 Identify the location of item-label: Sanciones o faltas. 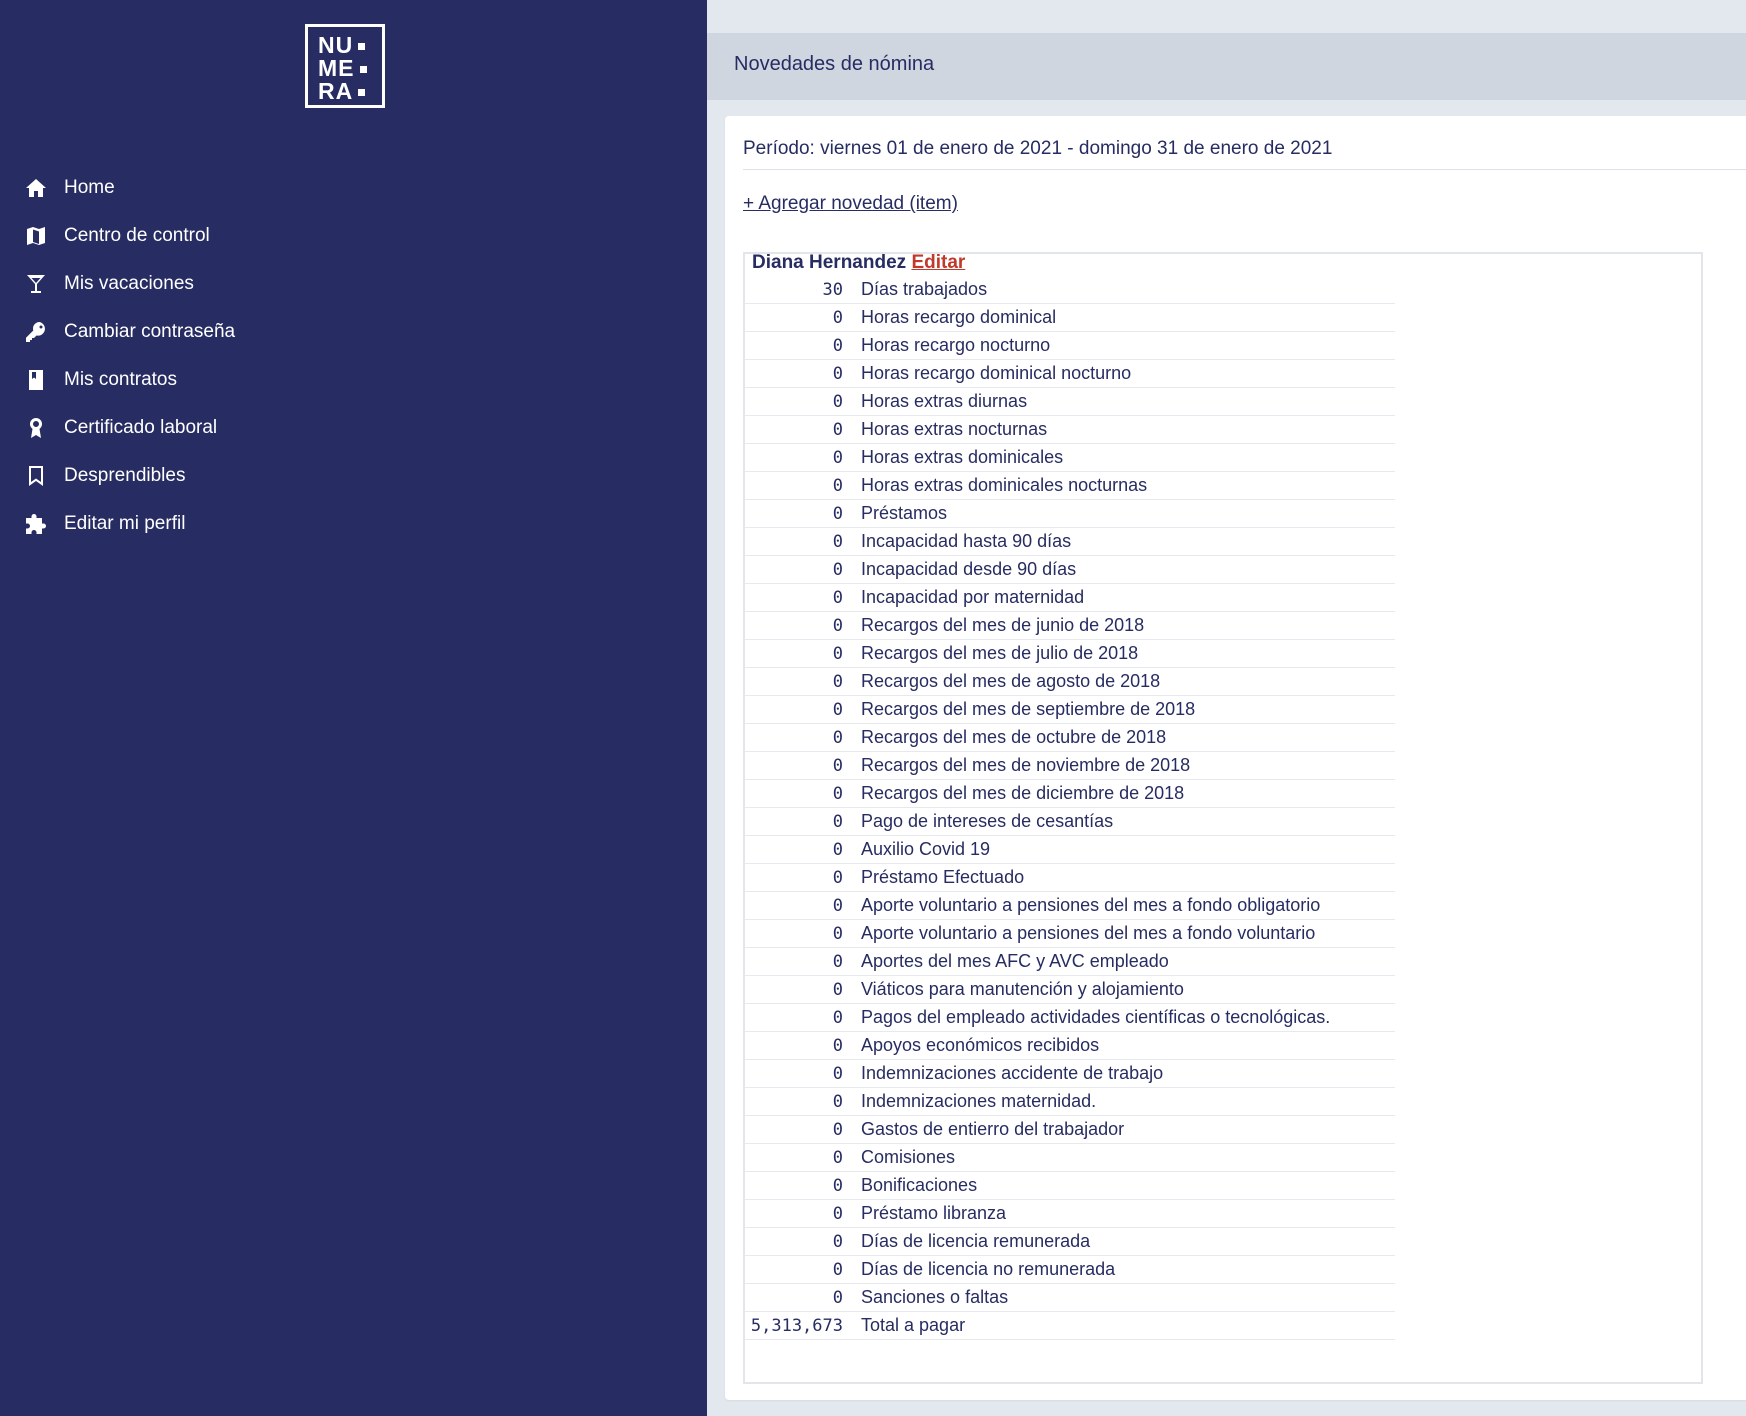
(935, 1297).